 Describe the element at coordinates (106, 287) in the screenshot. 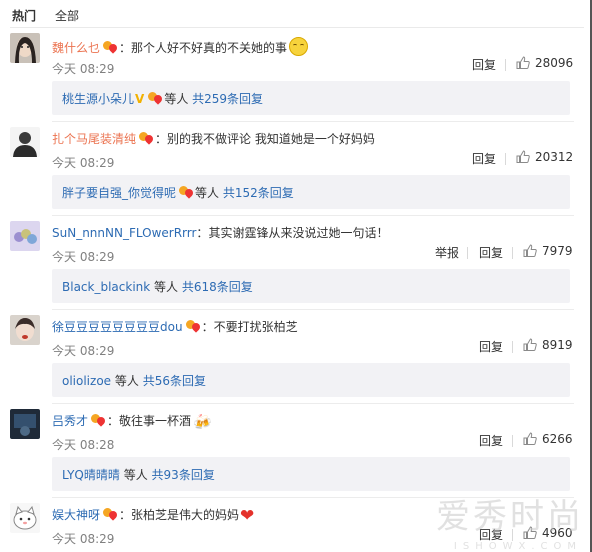

I see `reply-username: Black_blackink` at that location.